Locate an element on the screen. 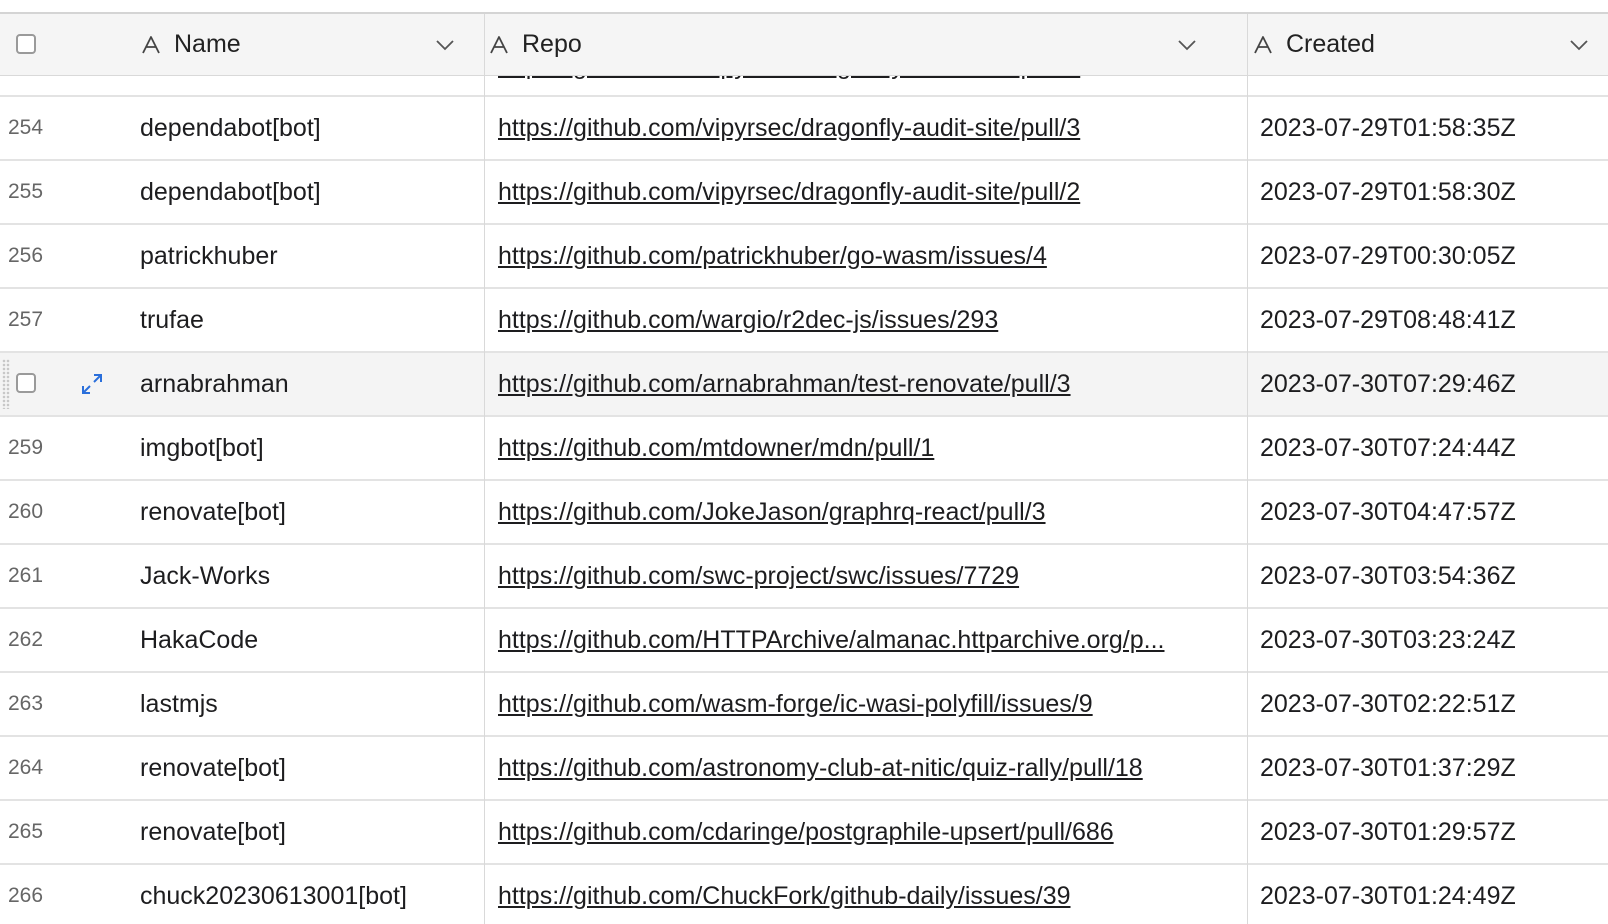  name-cell: Jack-Works is located at coordinates (205, 576).